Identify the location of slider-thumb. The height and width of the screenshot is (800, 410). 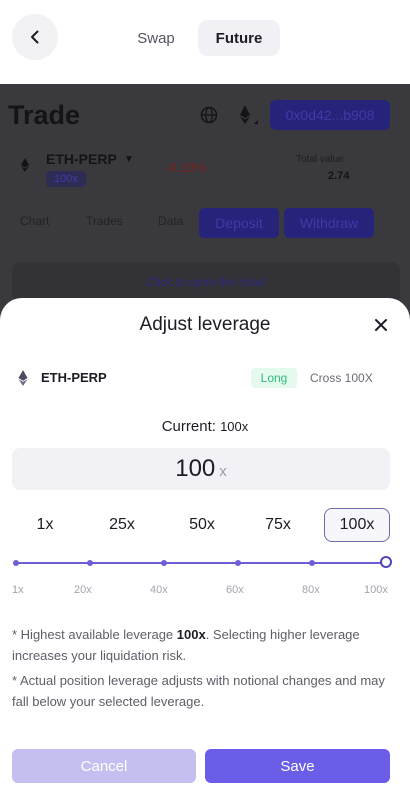
(386, 562).